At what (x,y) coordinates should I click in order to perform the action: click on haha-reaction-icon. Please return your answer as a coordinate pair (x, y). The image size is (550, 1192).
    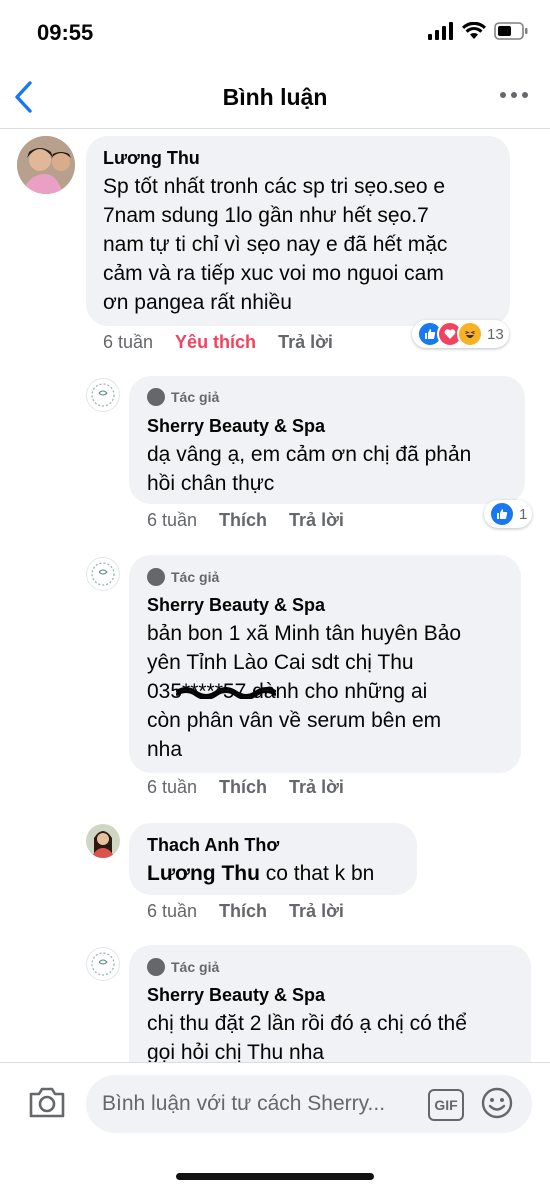
    Looking at the image, I should click on (470, 334).